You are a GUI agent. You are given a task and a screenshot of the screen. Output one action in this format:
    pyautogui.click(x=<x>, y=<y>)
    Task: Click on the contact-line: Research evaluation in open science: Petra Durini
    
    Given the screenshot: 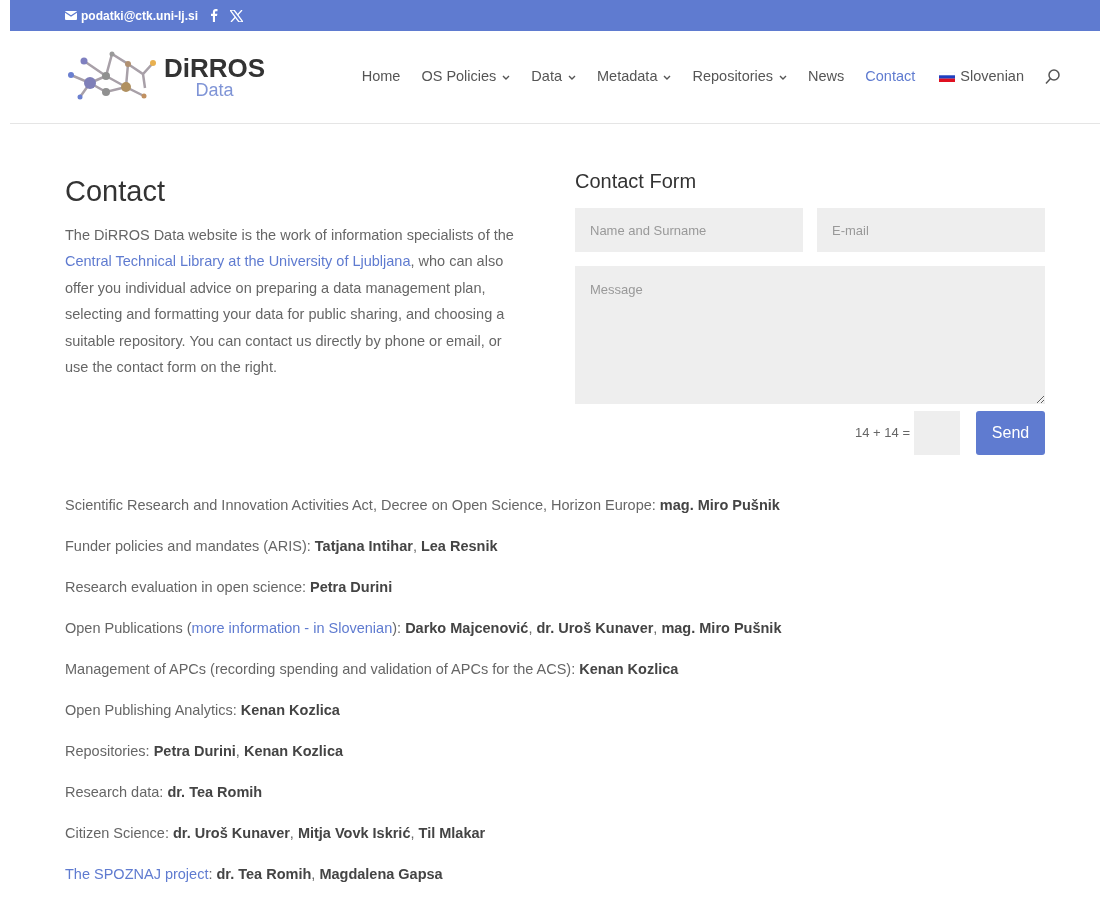 What is the action you would take?
    pyautogui.click(x=229, y=587)
    